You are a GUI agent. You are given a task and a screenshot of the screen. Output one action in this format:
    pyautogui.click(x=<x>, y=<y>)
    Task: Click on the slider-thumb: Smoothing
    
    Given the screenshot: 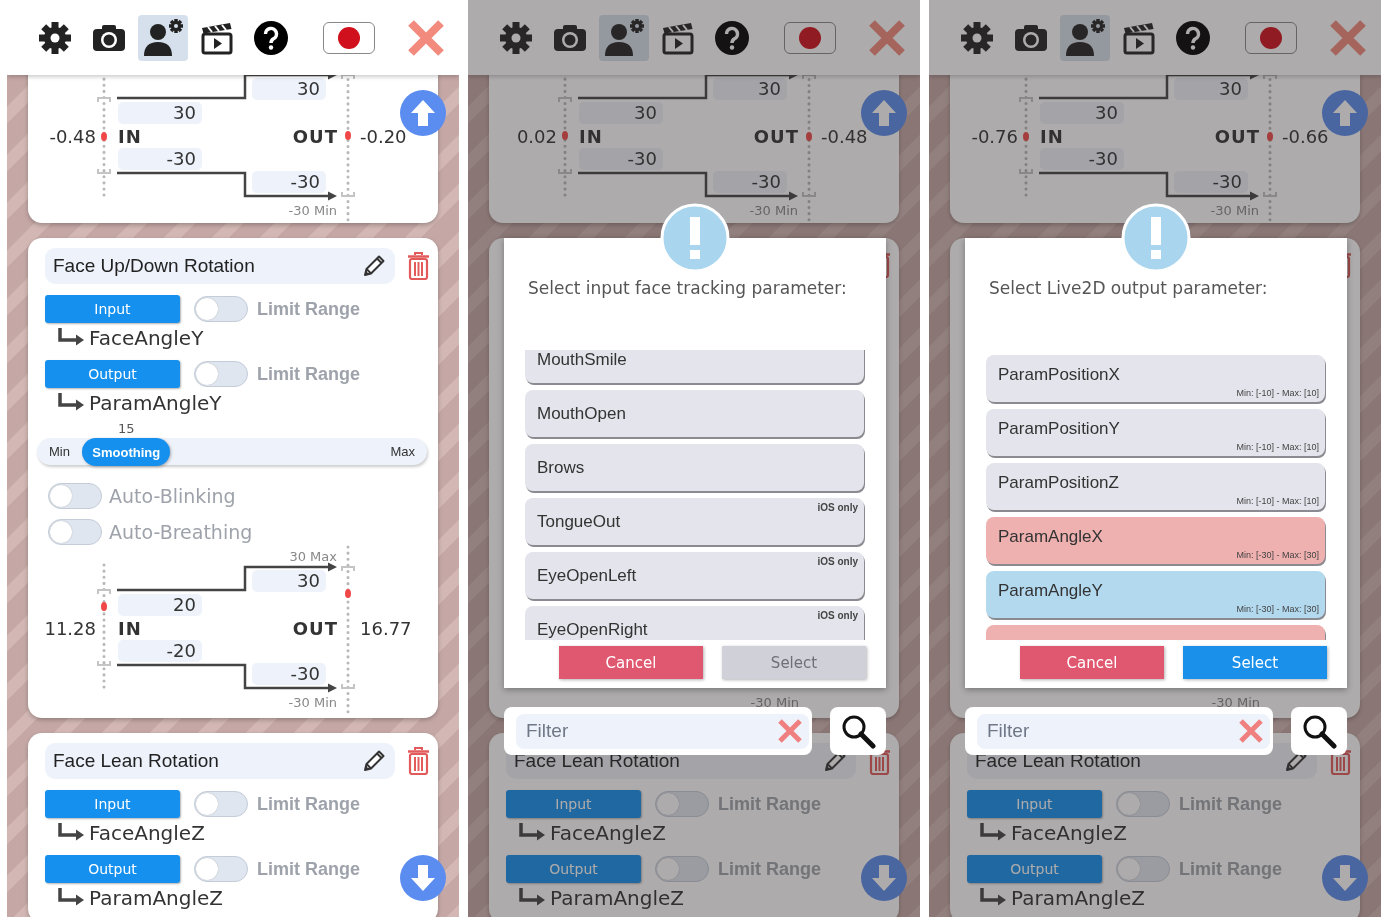 What is the action you would take?
    pyautogui.click(x=126, y=452)
    